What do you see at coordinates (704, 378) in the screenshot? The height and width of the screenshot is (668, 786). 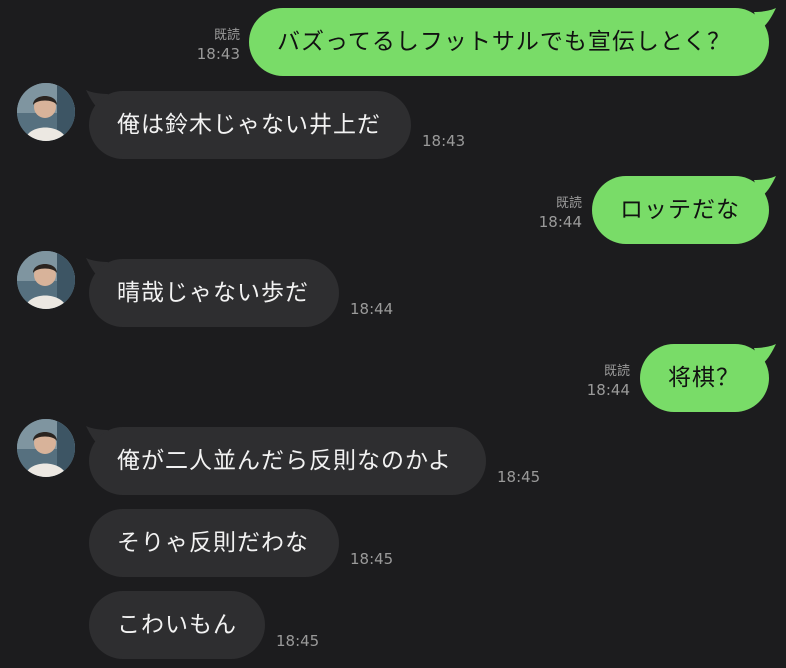 I see `outgoing-message-bubble: 将棋？` at bounding box center [704, 378].